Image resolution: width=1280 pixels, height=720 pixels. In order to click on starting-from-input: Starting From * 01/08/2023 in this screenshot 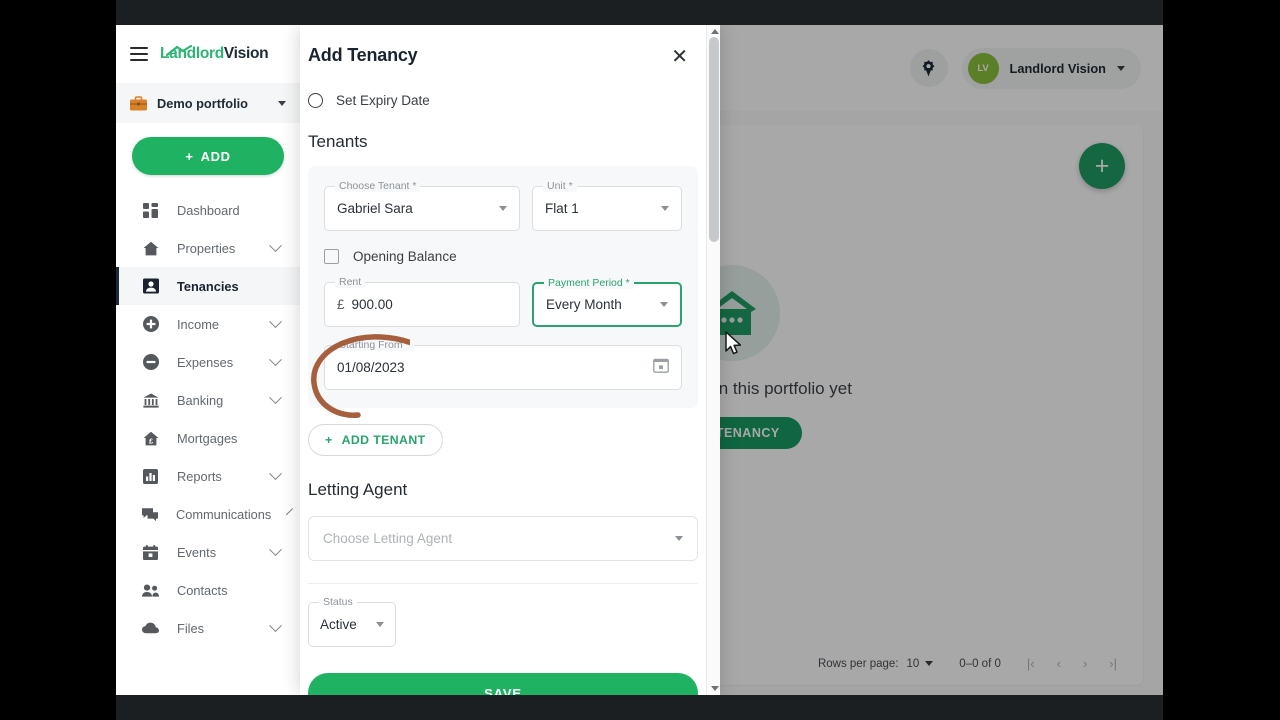, I will do `click(503, 364)`.